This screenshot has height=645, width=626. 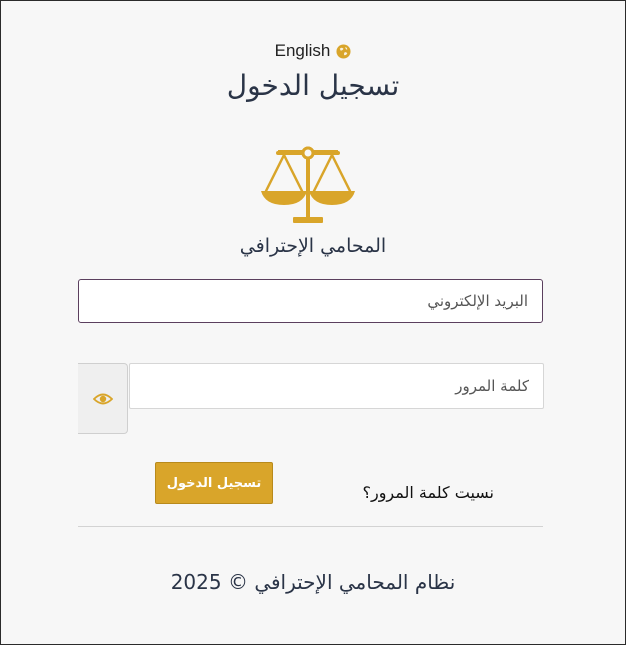 I want to click on password-field-container, so click(x=336, y=386).